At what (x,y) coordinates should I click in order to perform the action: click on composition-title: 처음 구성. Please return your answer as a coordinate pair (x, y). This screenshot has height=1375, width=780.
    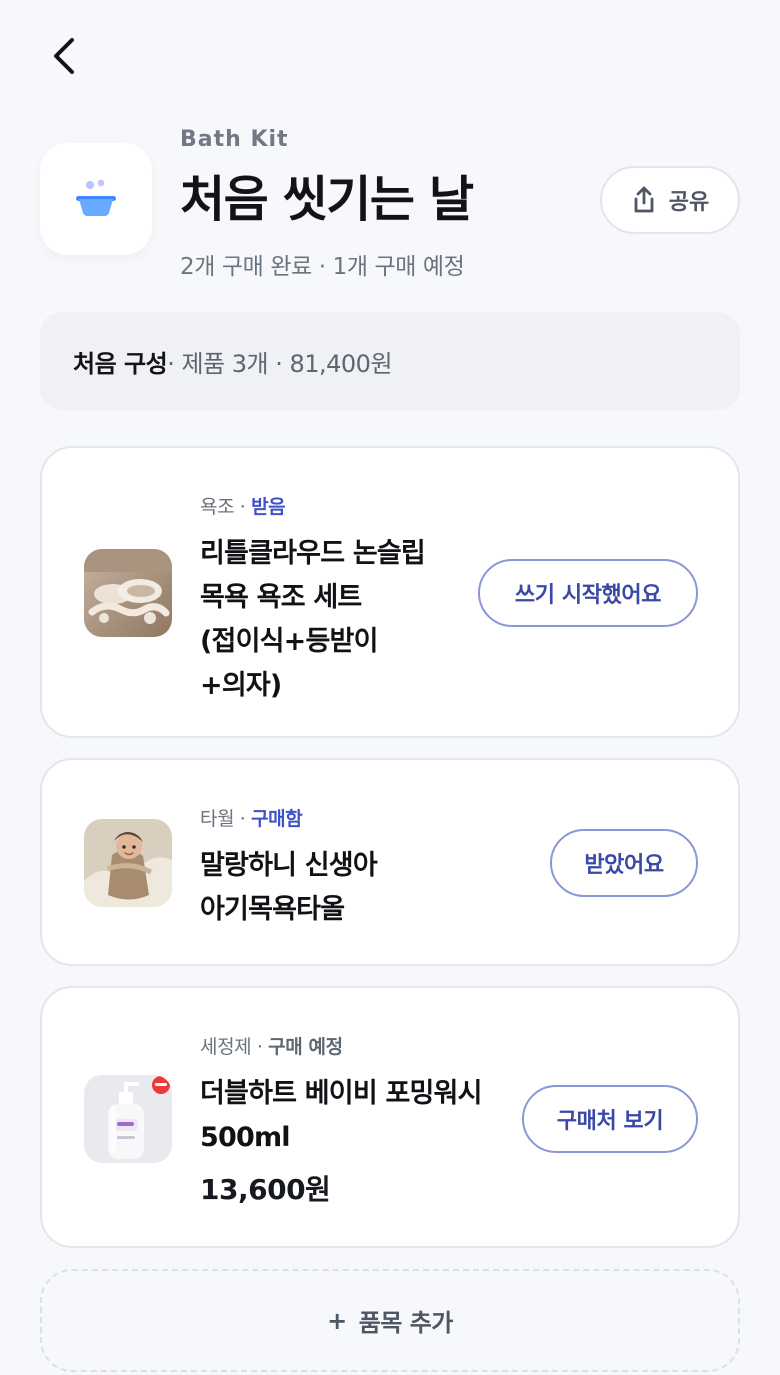
    Looking at the image, I should click on (120, 363).